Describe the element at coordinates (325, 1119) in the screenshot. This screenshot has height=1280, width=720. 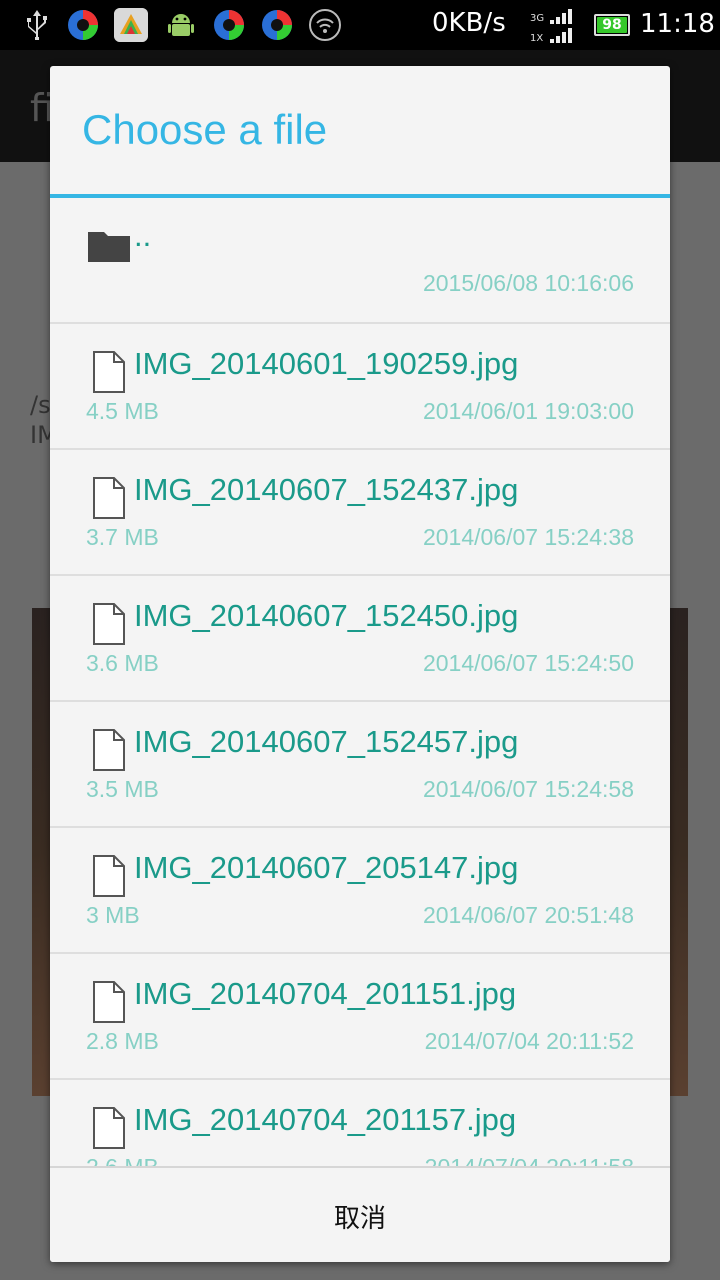
I see `file-name: IMG_20140704_201157.jpg` at that location.